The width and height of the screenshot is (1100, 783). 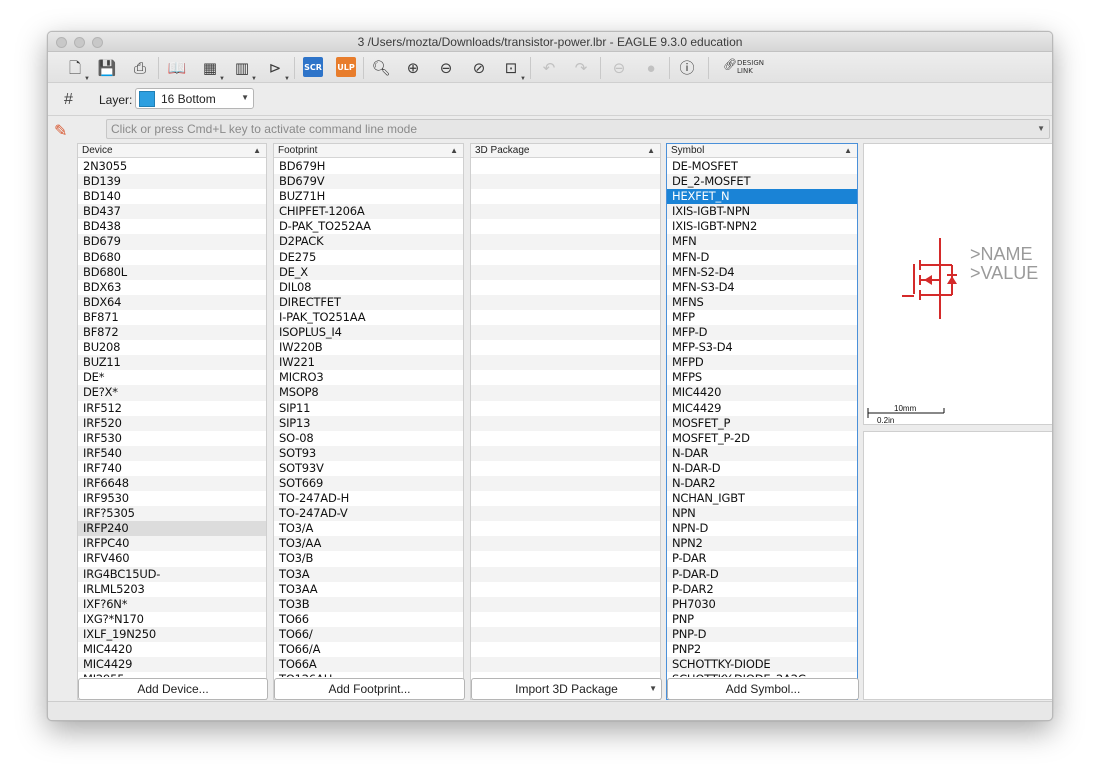 What do you see at coordinates (172, 182) in the screenshot?
I see `list-item: BD139` at bounding box center [172, 182].